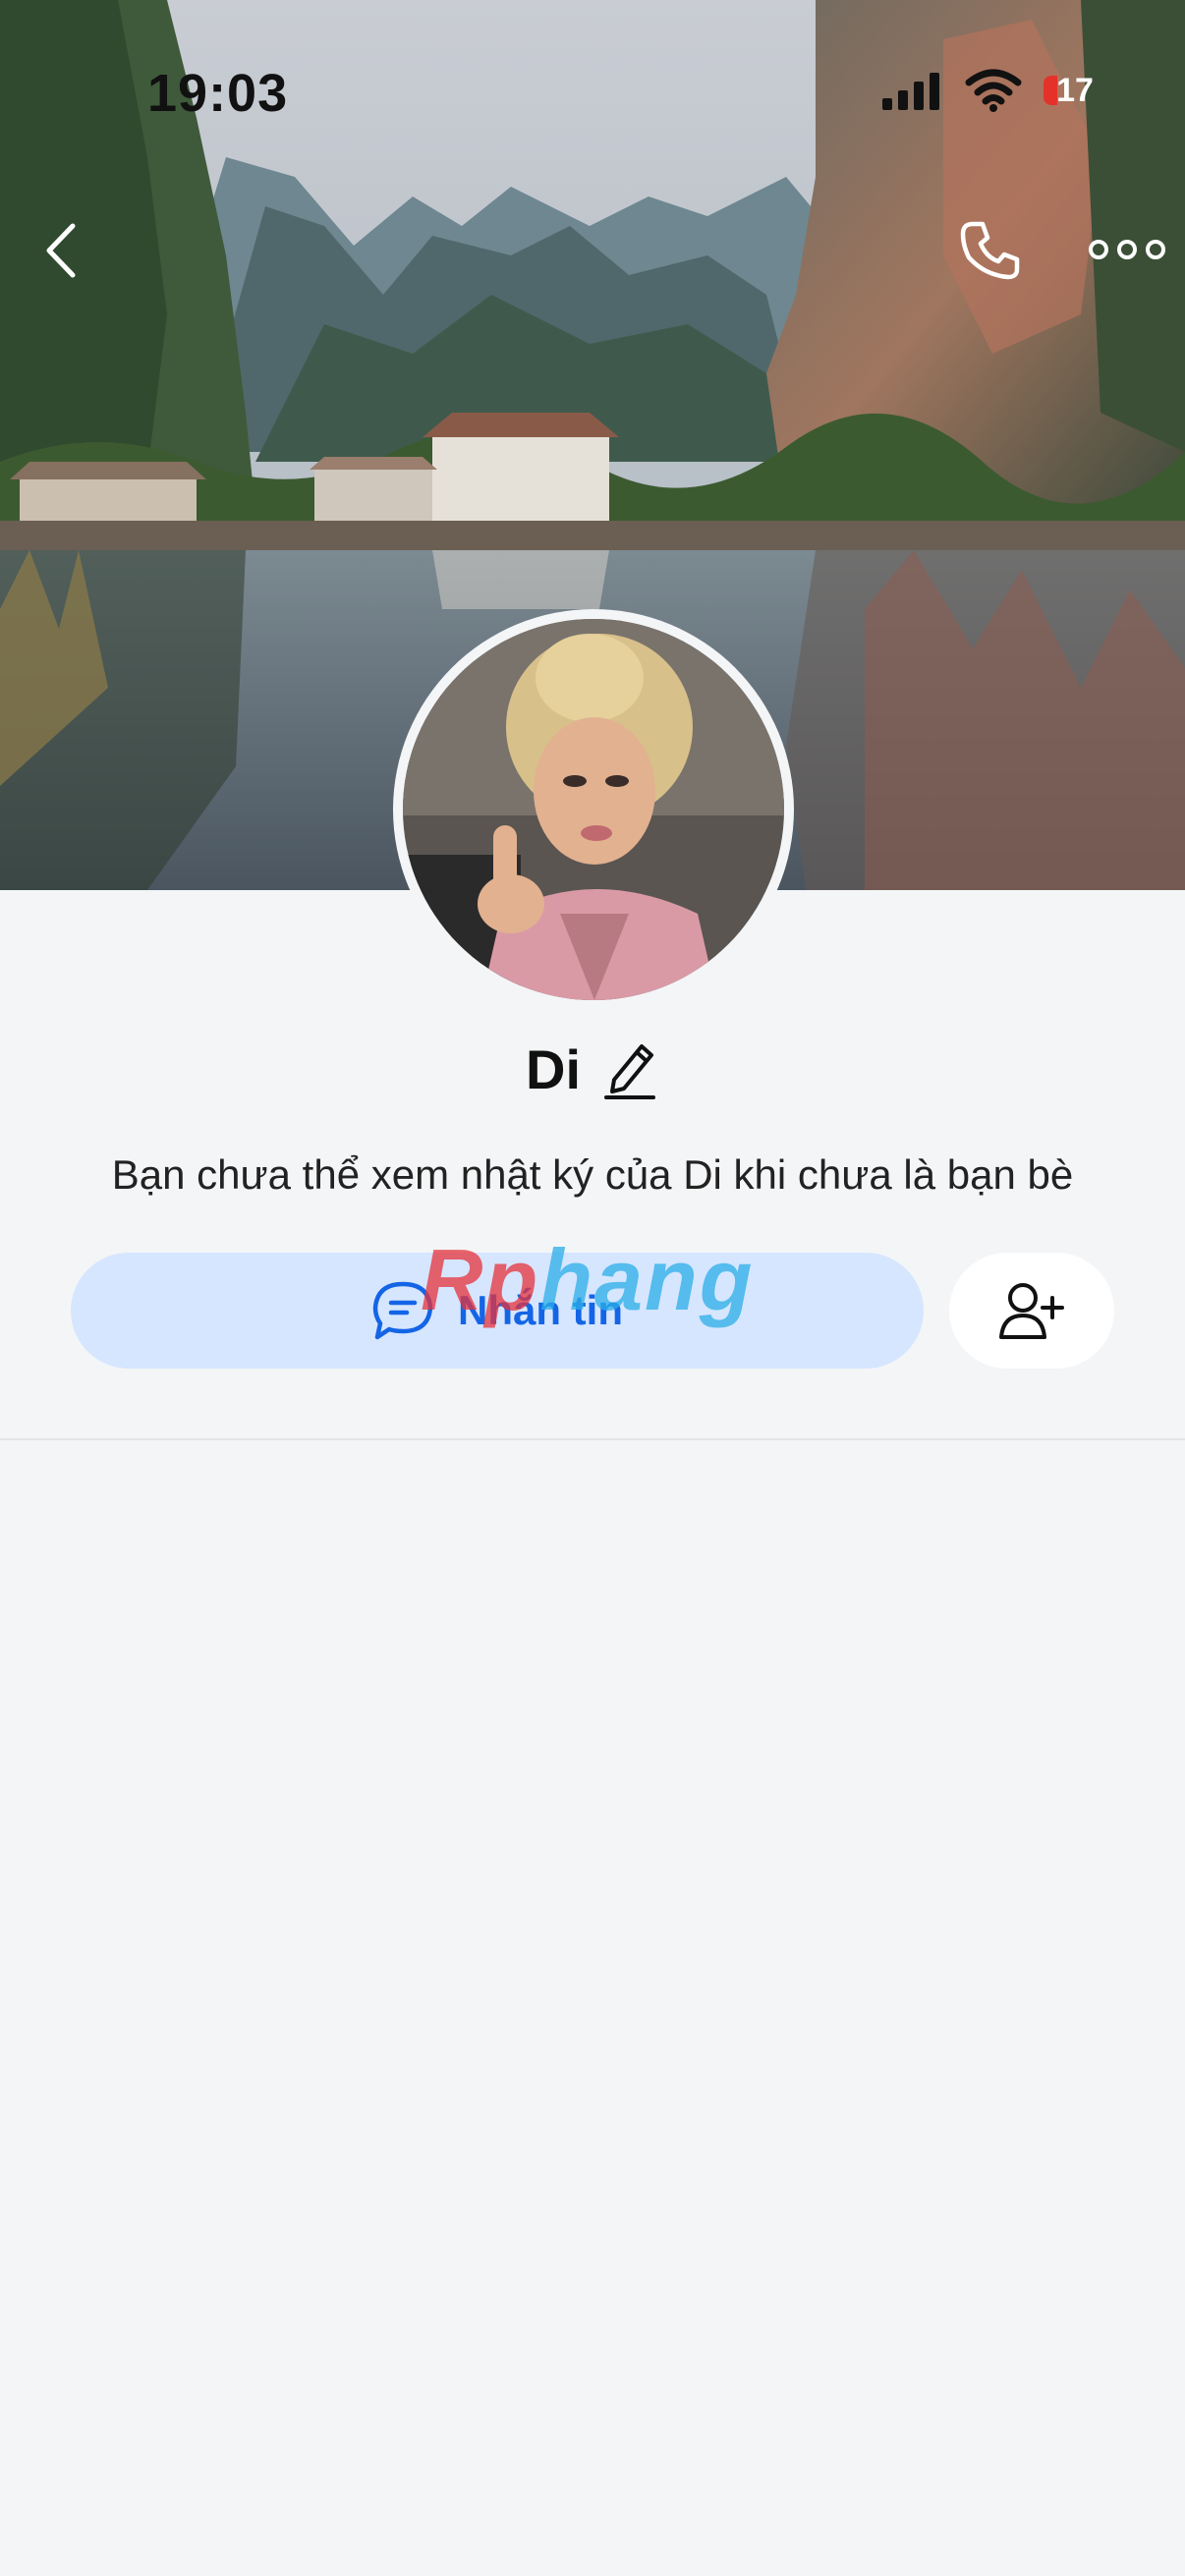  I want to click on section-divider, so click(592, 1439).